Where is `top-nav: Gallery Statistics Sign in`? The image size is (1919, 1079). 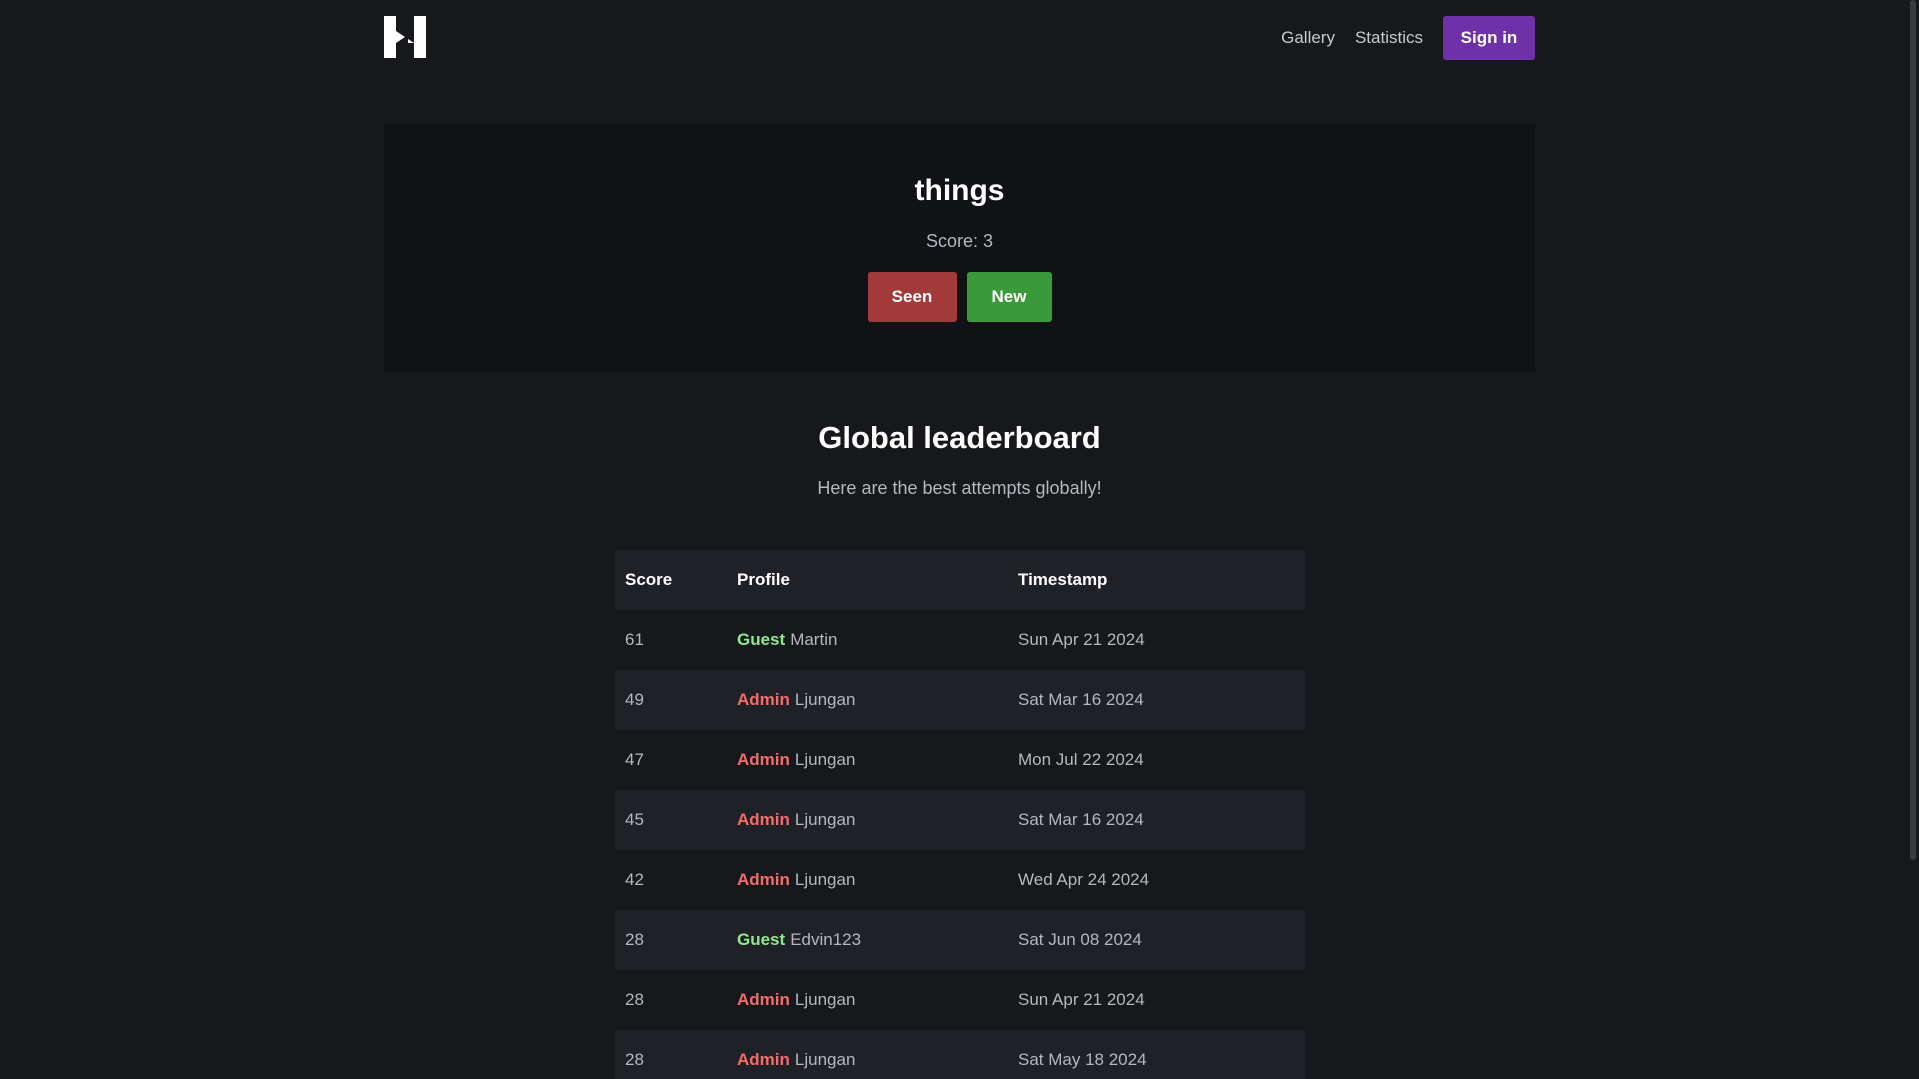
top-nav: Gallery Statistics Sign in is located at coordinates (1408, 38).